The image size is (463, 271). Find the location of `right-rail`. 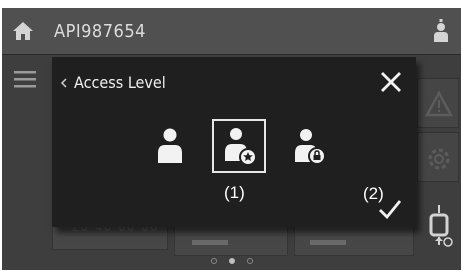

right-rail is located at coordinates (438, 168).